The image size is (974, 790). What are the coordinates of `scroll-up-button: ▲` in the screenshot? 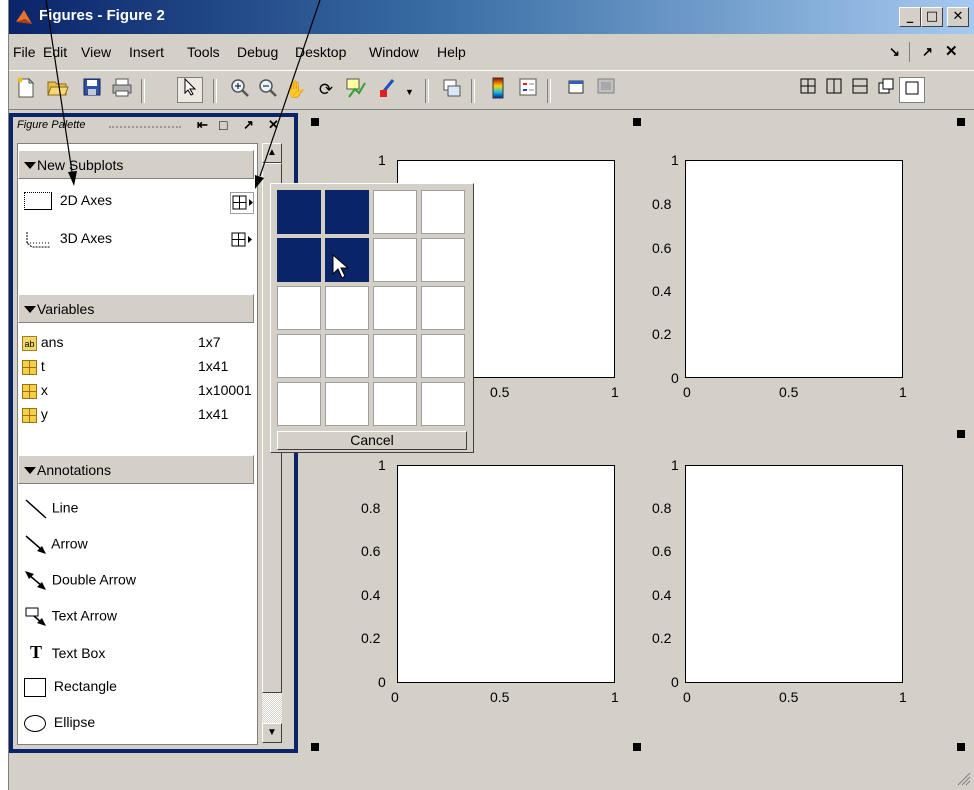 It's located at (272, 153).